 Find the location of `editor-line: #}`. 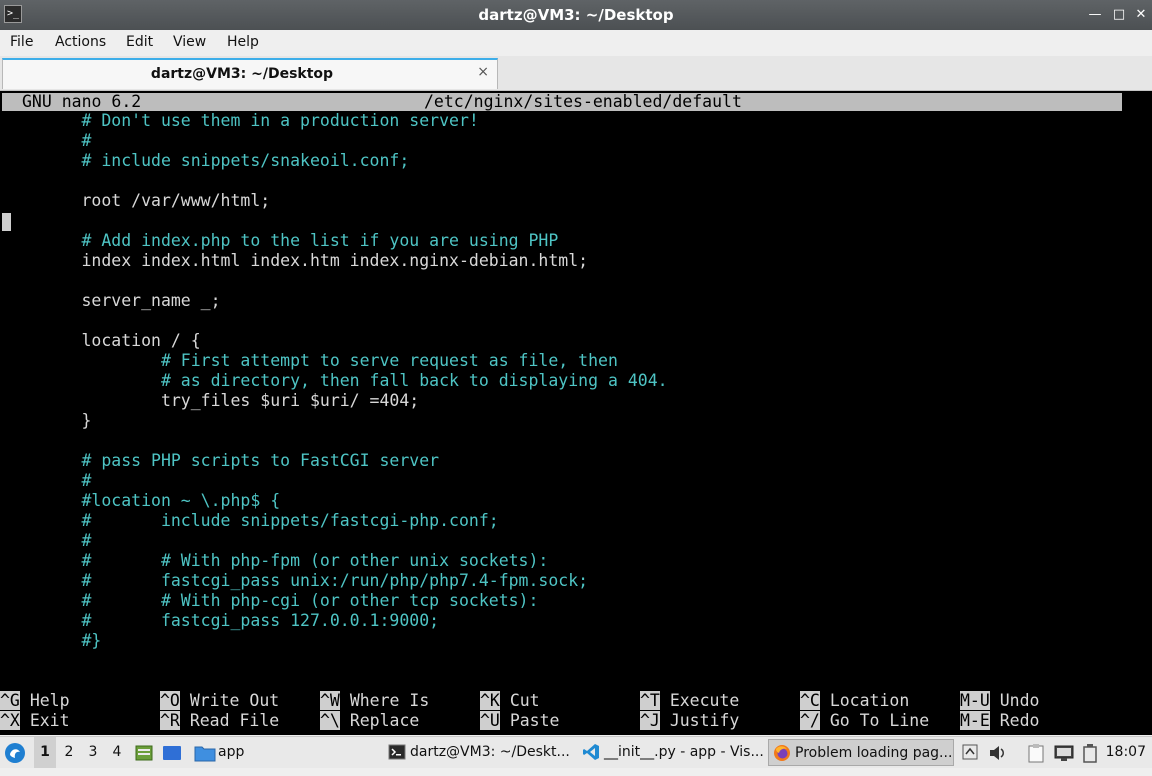

editor-line: #} is located at coordinates (52, 640).